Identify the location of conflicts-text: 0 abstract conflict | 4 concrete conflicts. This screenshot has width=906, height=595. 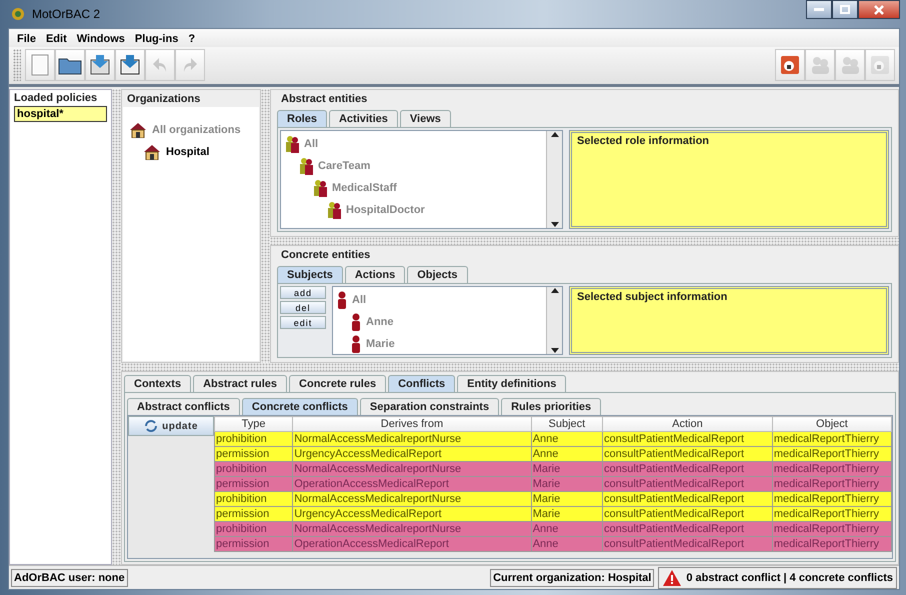
(789, 578).